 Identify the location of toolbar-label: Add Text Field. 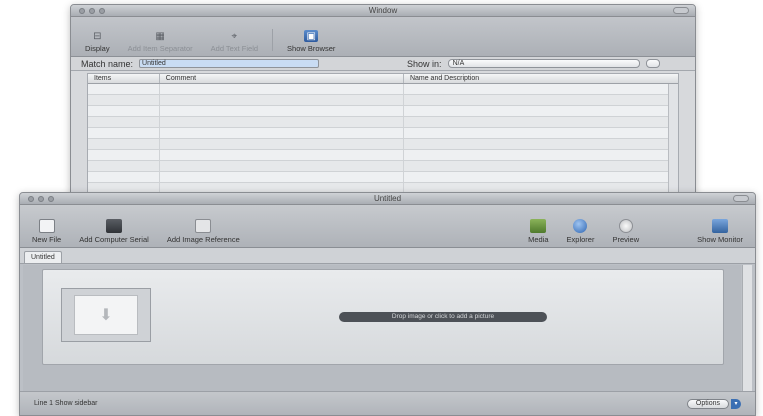
(234, 48).